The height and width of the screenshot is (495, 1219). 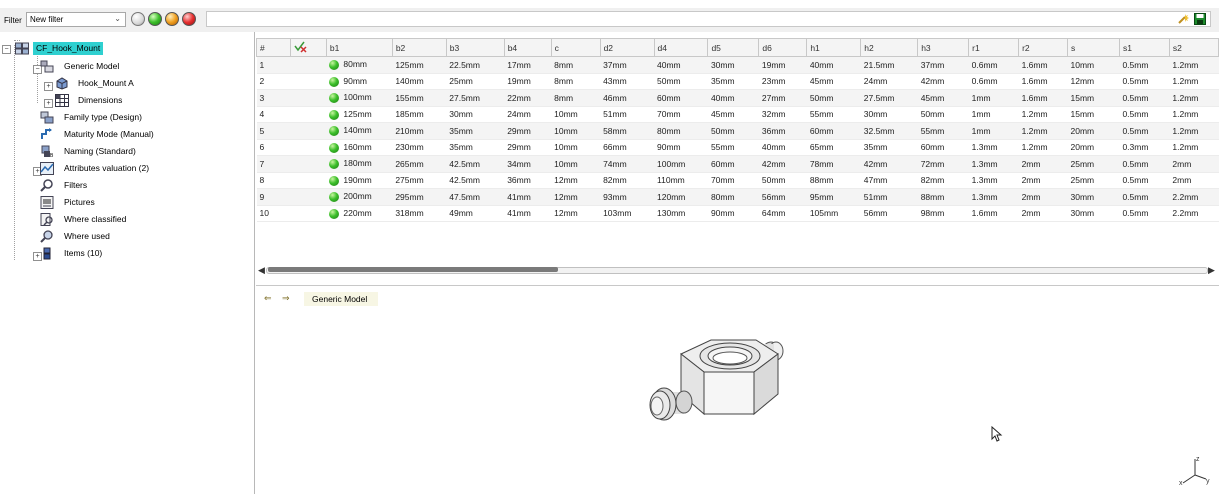 What do you see at coordinates (627, 47) in the screenshot?
I see `column-header: d2` at bounding box center [627, 47].